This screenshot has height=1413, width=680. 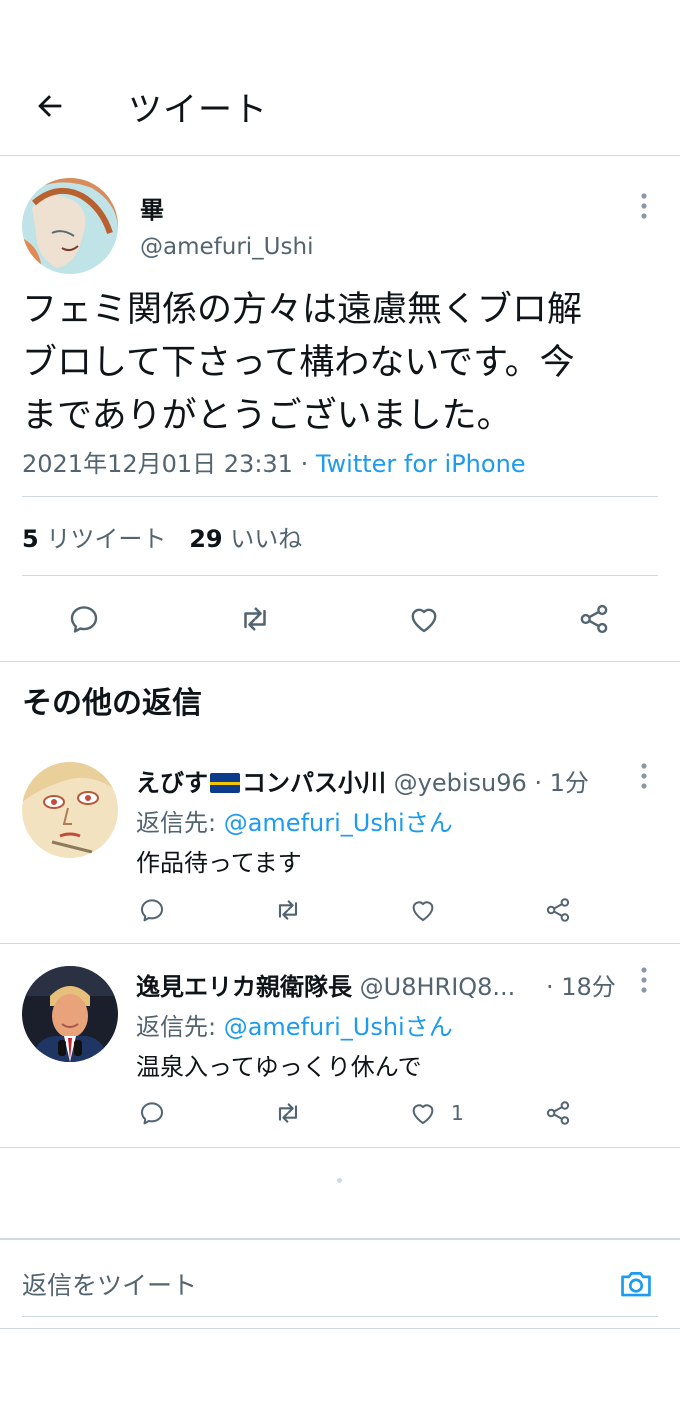 I want to click on tweet-timestamp: 2021年12月01日 23:31 ·, so click(x=169, y=464).